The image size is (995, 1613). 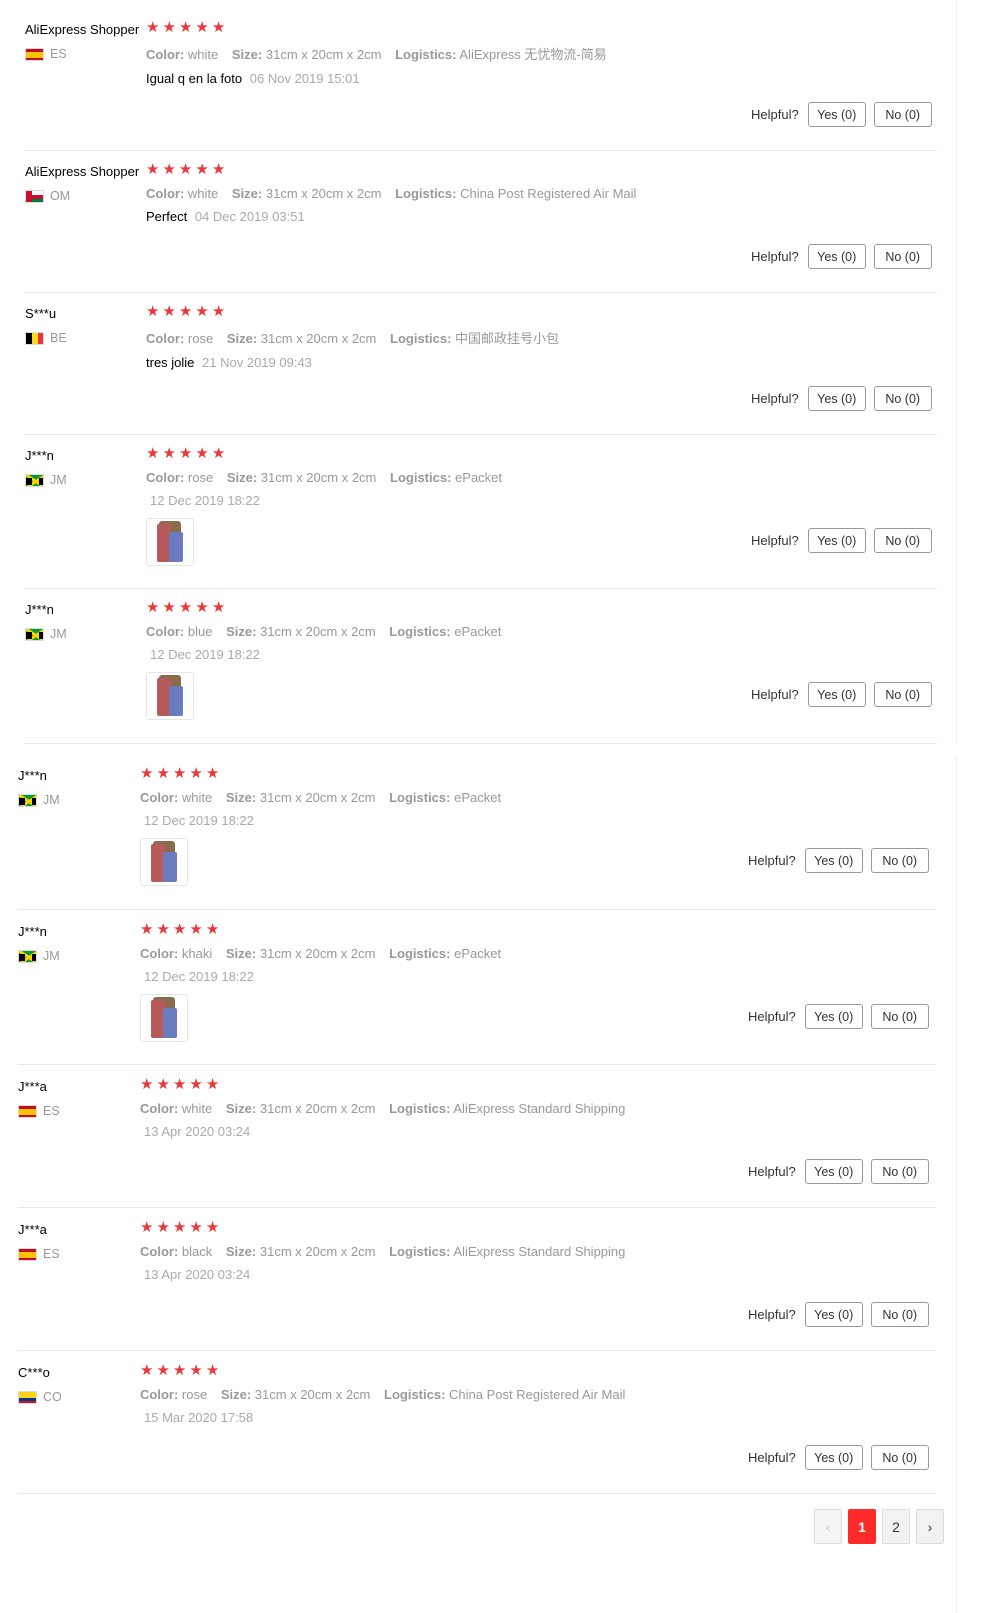 I want to click on country-code: CO, so click(x=52, y=1397).